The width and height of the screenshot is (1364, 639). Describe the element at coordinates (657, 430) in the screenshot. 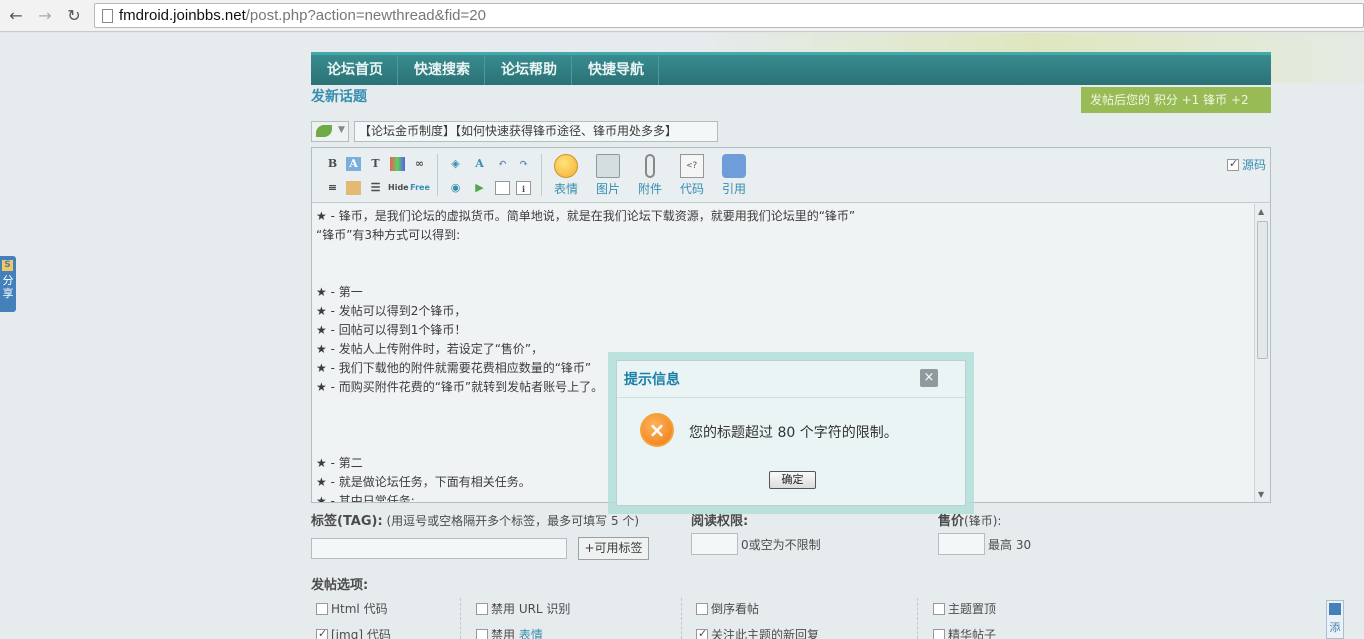

I see `error-icon: ×` at that location.